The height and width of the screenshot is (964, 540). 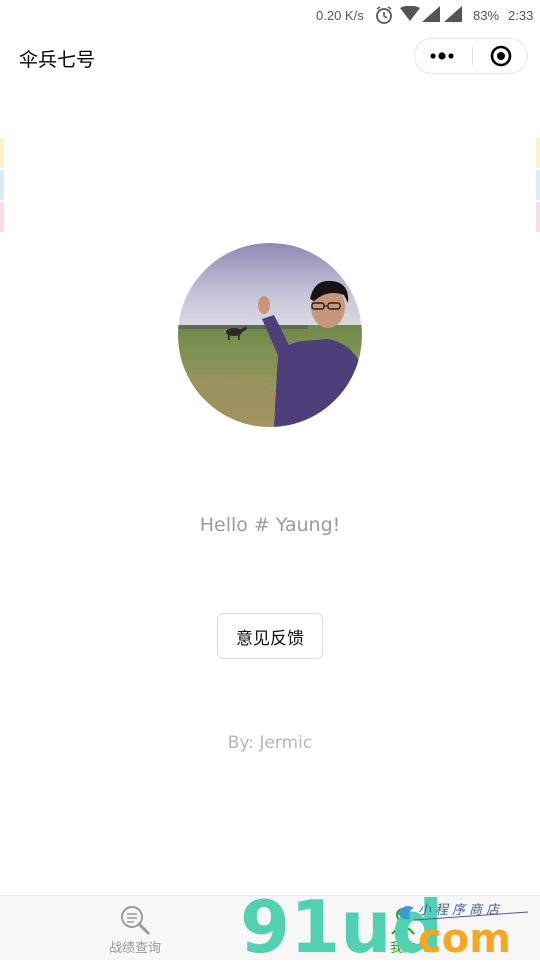 I want to click on search-magnifier-icon, so click(x=135, y=920).